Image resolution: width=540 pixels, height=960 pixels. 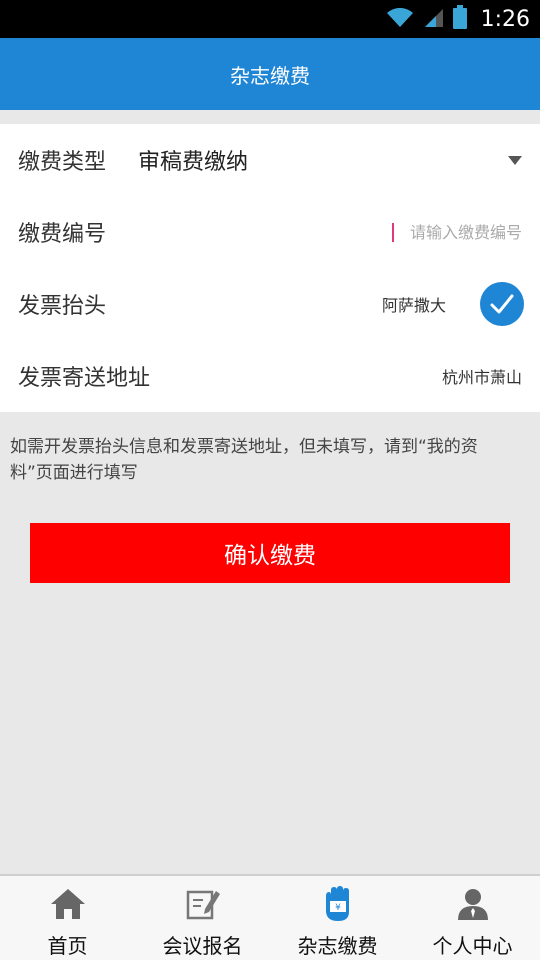 I want to click on confirm-payment-button: 确认缴费, so click(x=270, y=553).